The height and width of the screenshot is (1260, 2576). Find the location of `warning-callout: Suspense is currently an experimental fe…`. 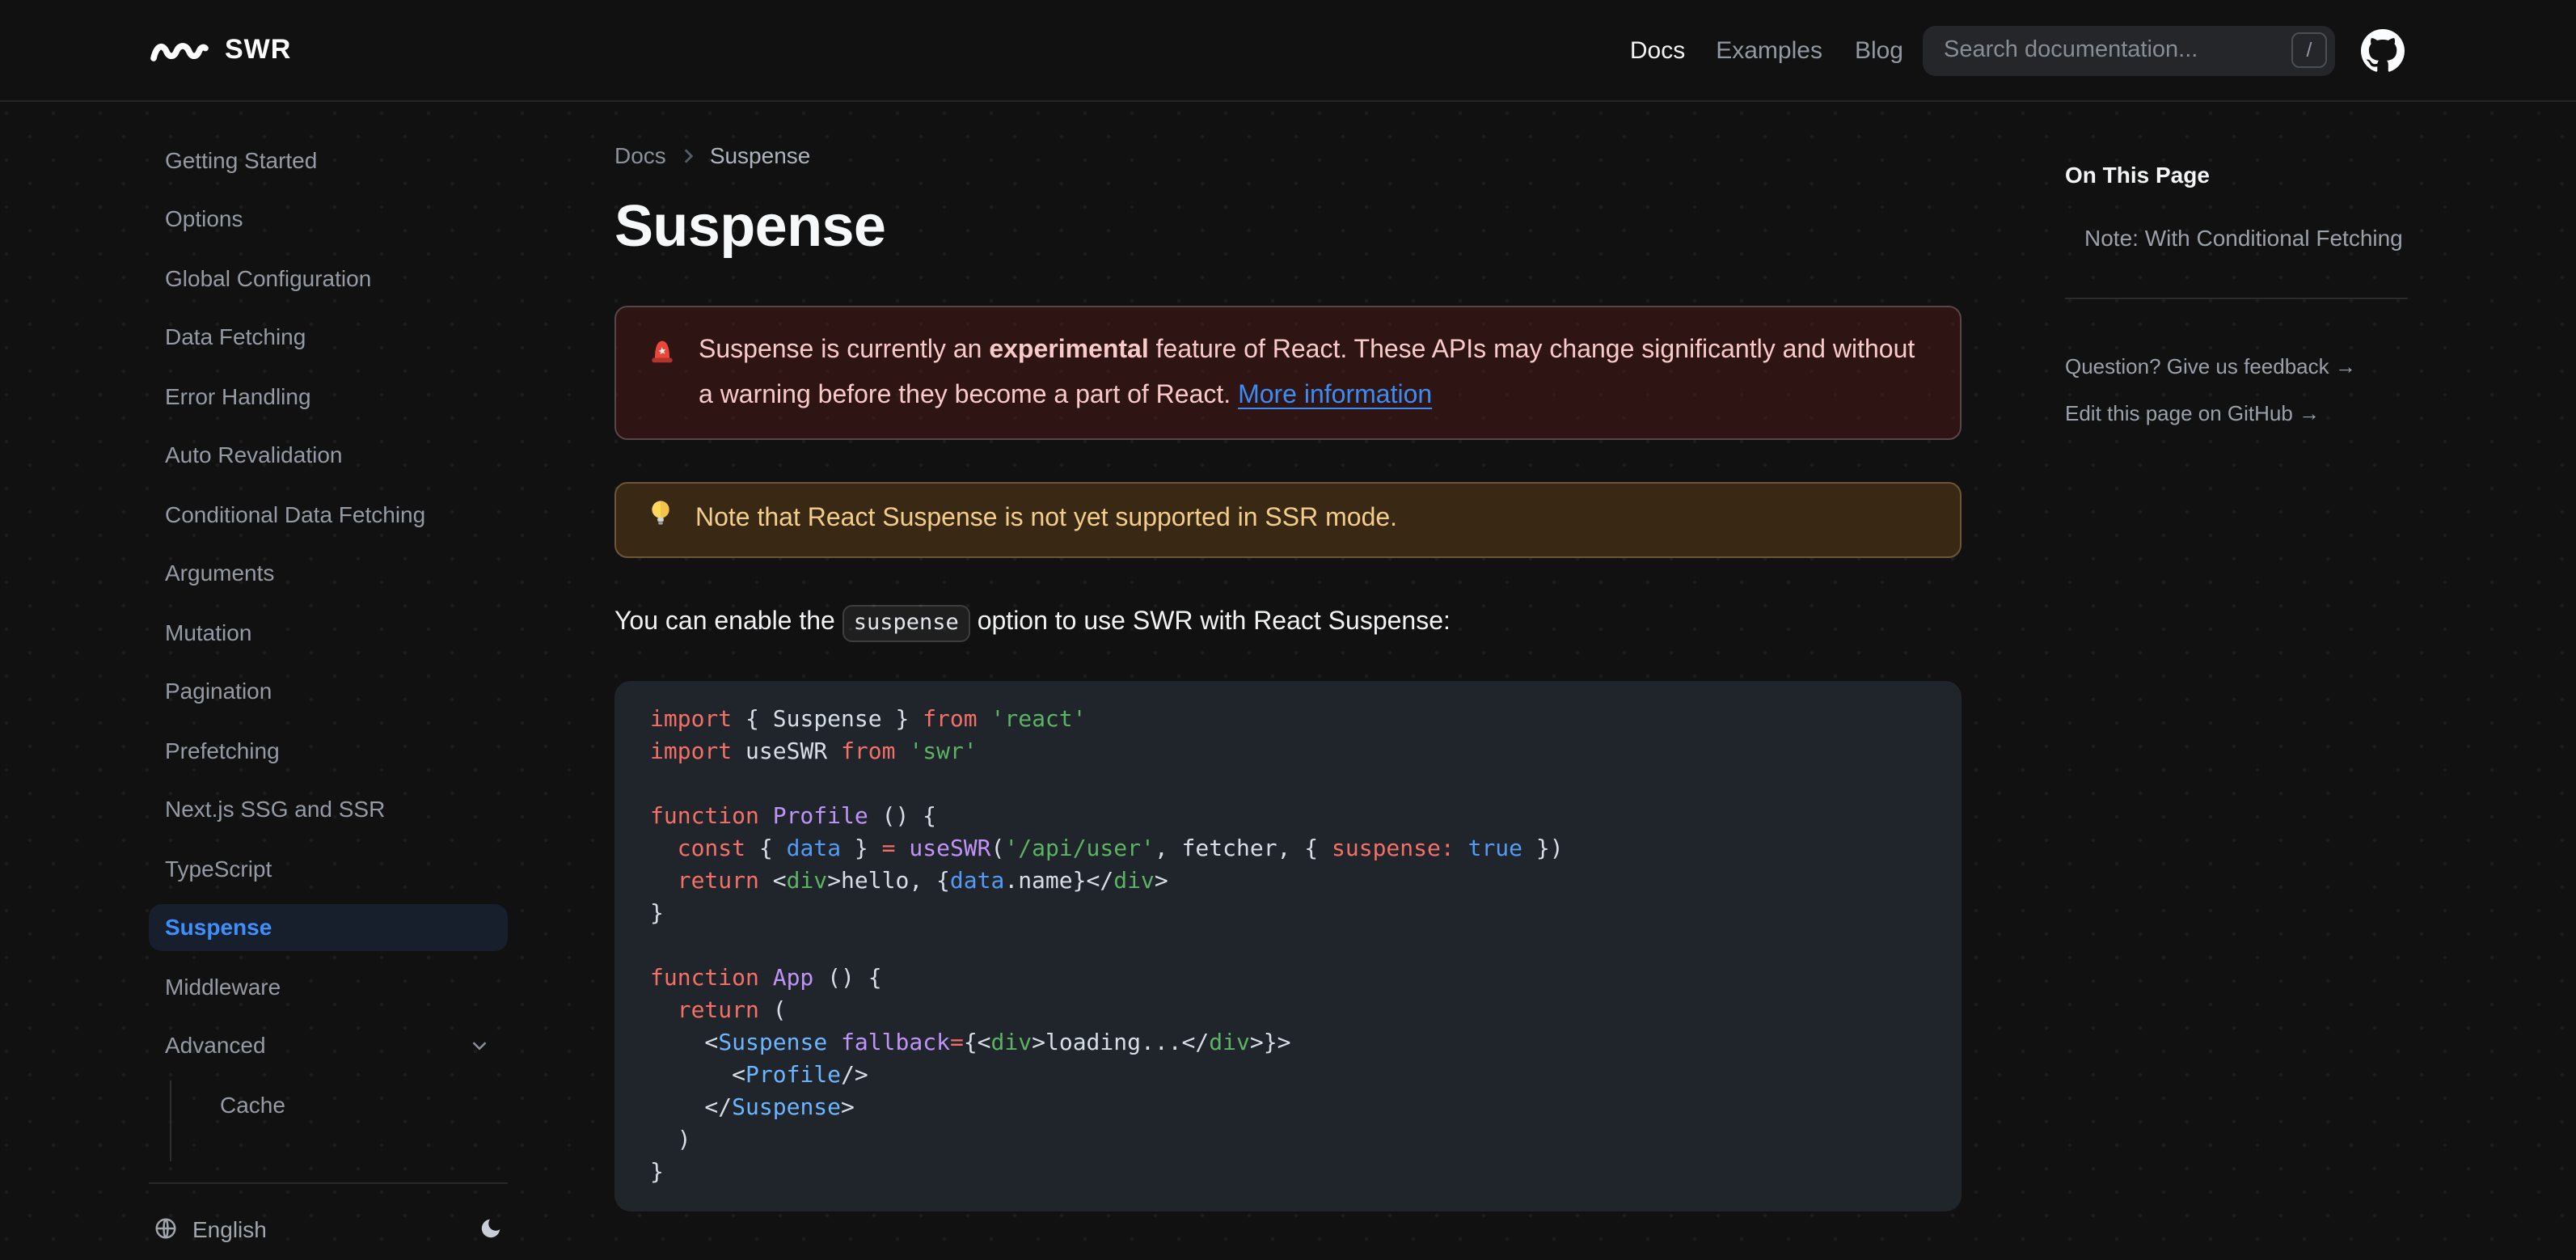

warning-callout: Suspense is currently an experimental fe… is located at coordinates (1288, 373).